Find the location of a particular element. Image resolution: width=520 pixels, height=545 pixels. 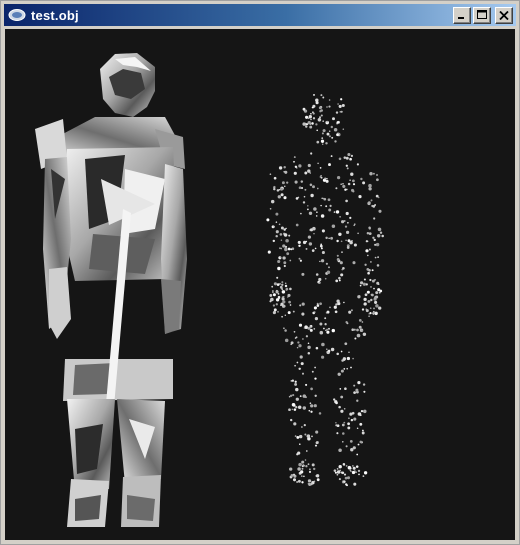

close-button is located at coordinates (504, 15).